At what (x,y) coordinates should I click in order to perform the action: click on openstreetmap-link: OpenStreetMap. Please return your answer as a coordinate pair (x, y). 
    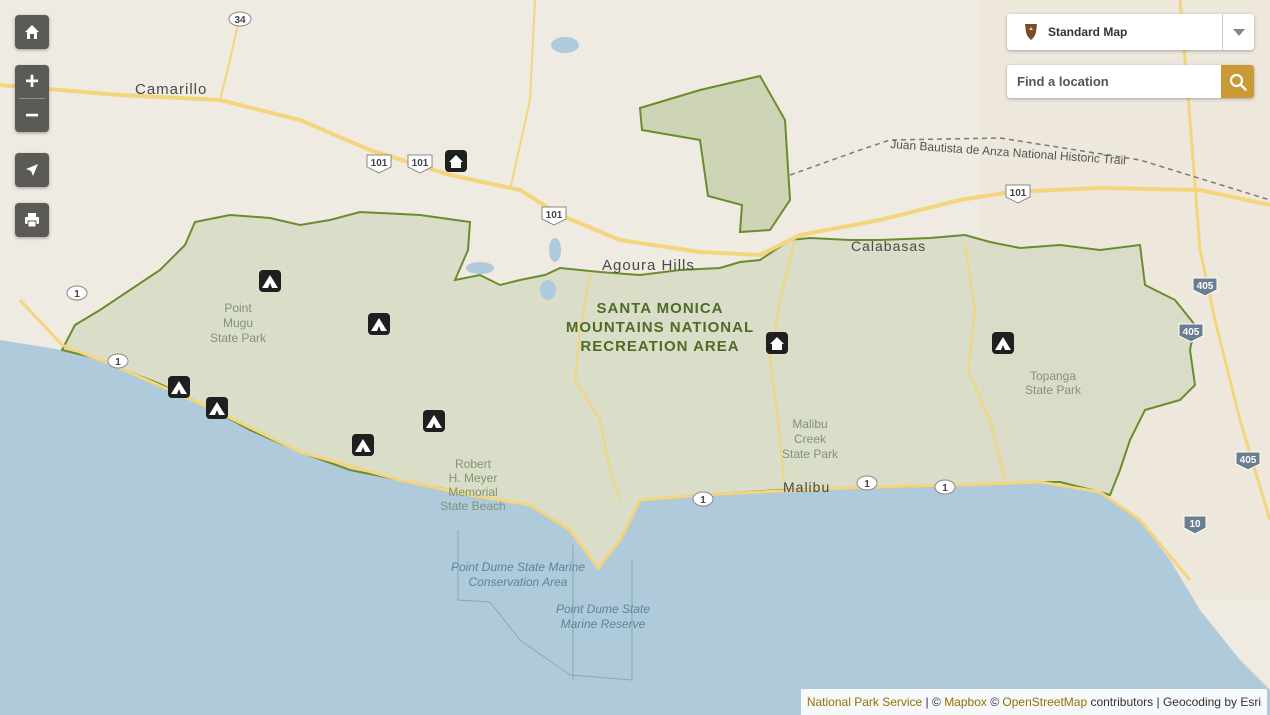
    Looking at the image, I should click on (1044, 702).